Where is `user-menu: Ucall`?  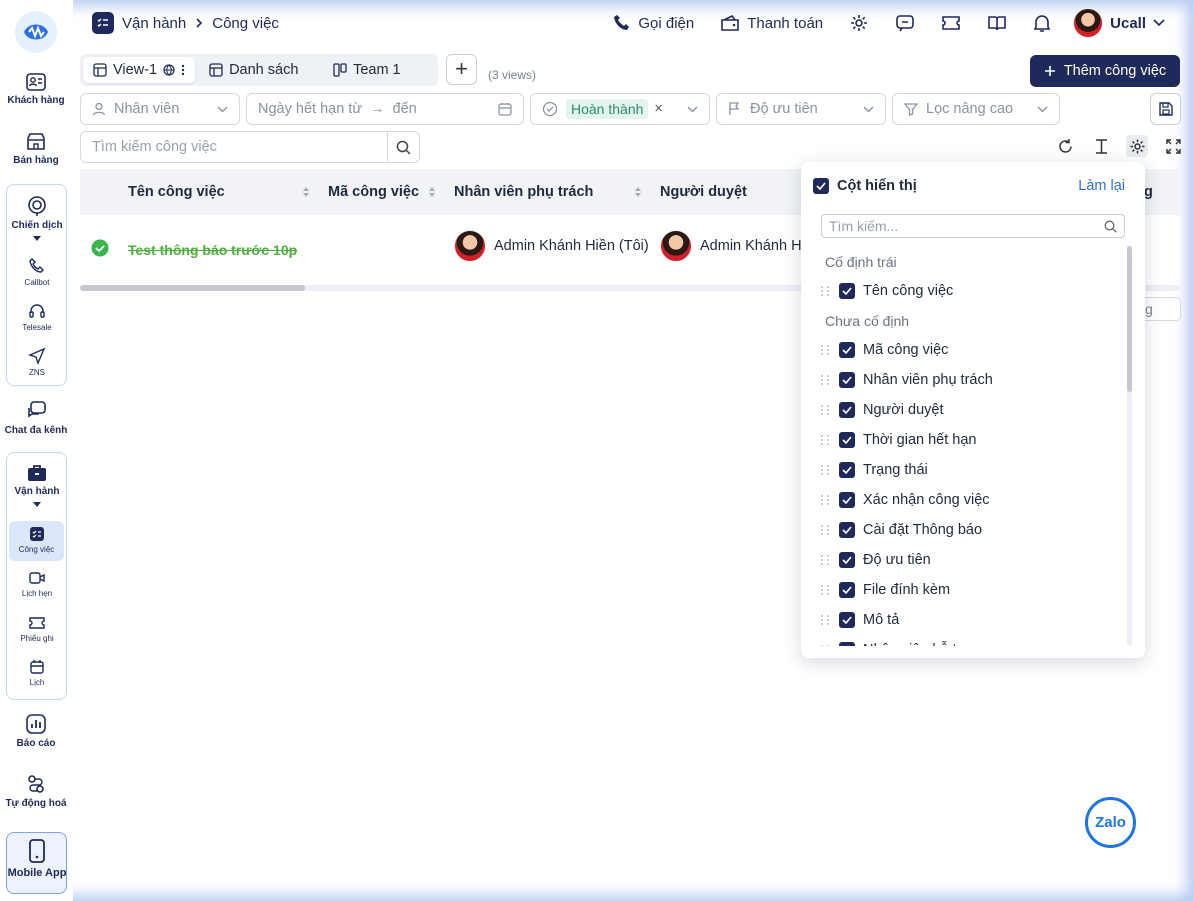
user-menu: Ucall is located at coordinates (1119, 23).